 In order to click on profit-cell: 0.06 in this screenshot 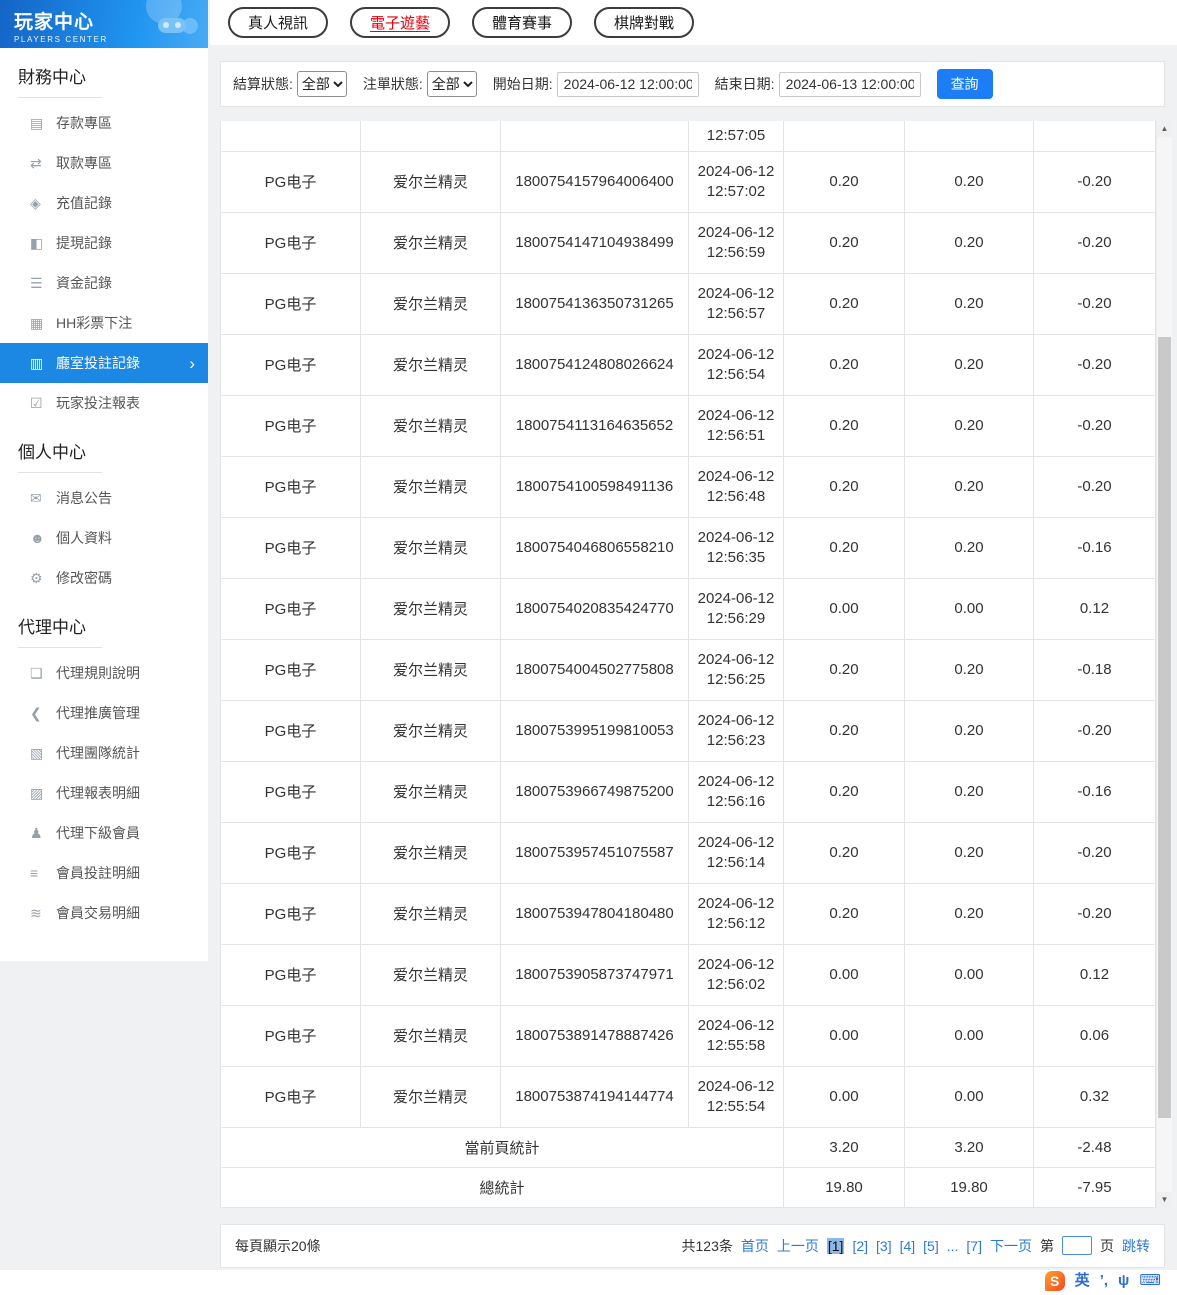, I will do `click(1094, 1035)`.